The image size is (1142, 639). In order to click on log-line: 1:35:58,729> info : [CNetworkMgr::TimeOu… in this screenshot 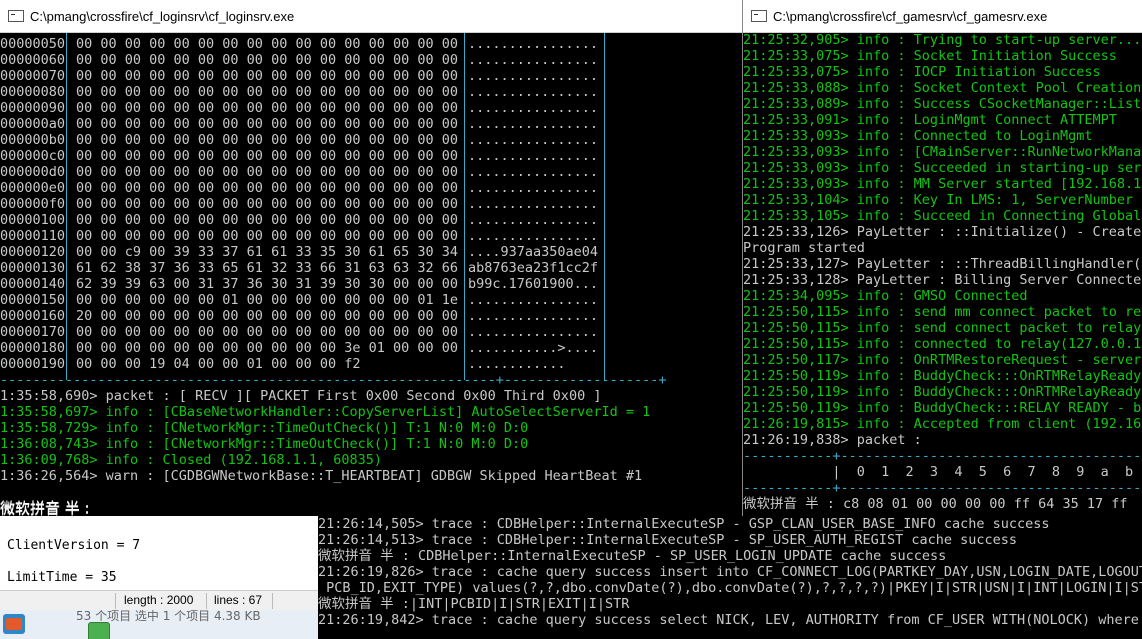, I will do `click(264, 428)`.